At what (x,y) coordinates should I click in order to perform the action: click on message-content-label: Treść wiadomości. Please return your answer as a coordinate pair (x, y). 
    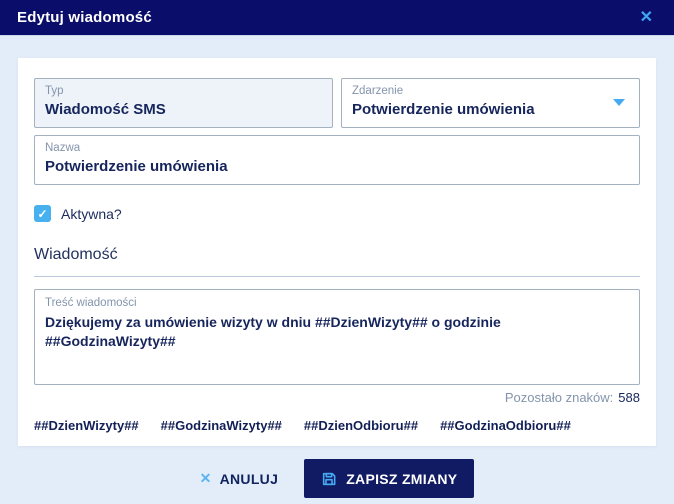
    Looking at the image, I should click on (91, 303).